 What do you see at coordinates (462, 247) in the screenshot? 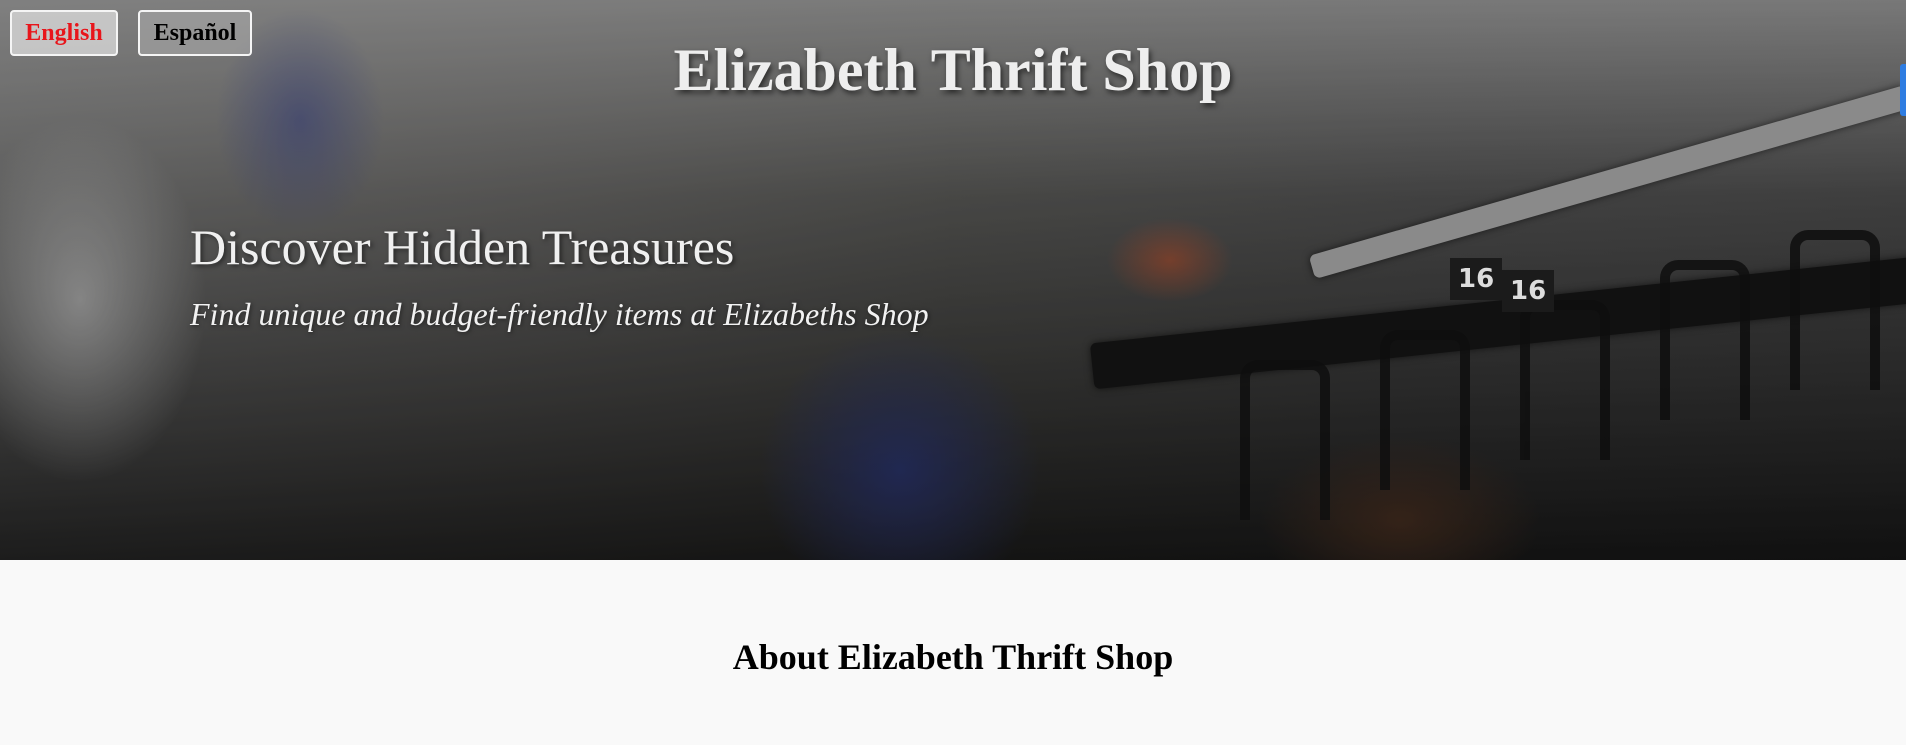
I see `hero-heading: Discover Hidden Treasures` at bounding box center [462, 247].